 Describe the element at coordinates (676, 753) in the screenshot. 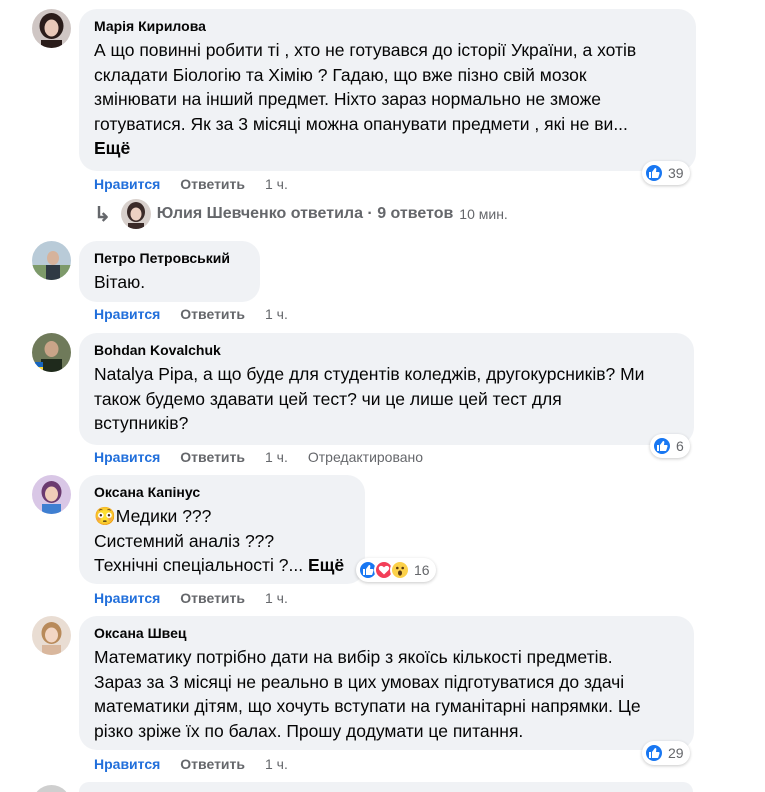

I see `reaction-count: 29` at that location.